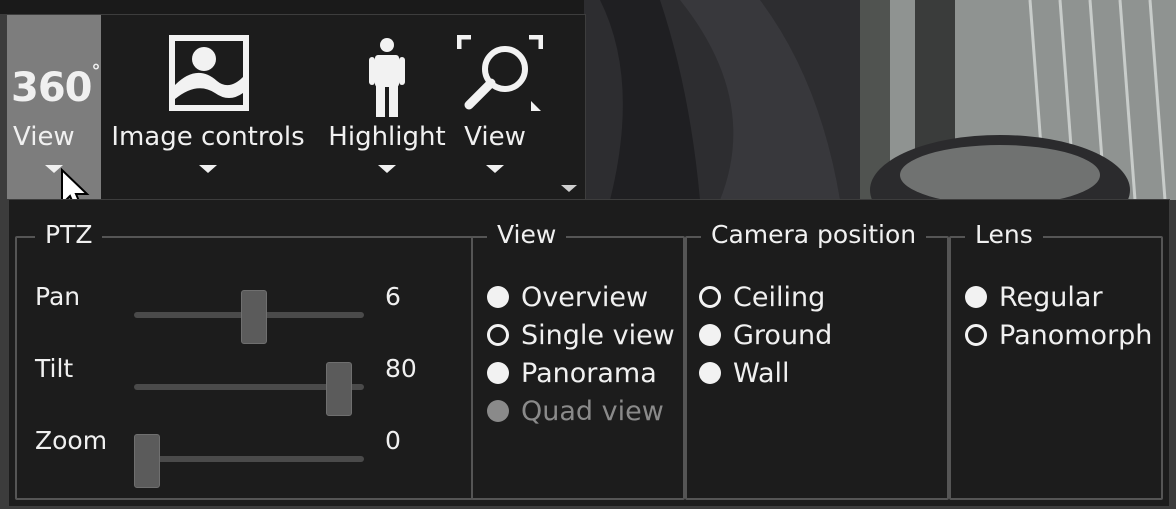 This screenshot has width=1176, height=509. I want to click on highlight-button: Highlight, so click(387, 107).